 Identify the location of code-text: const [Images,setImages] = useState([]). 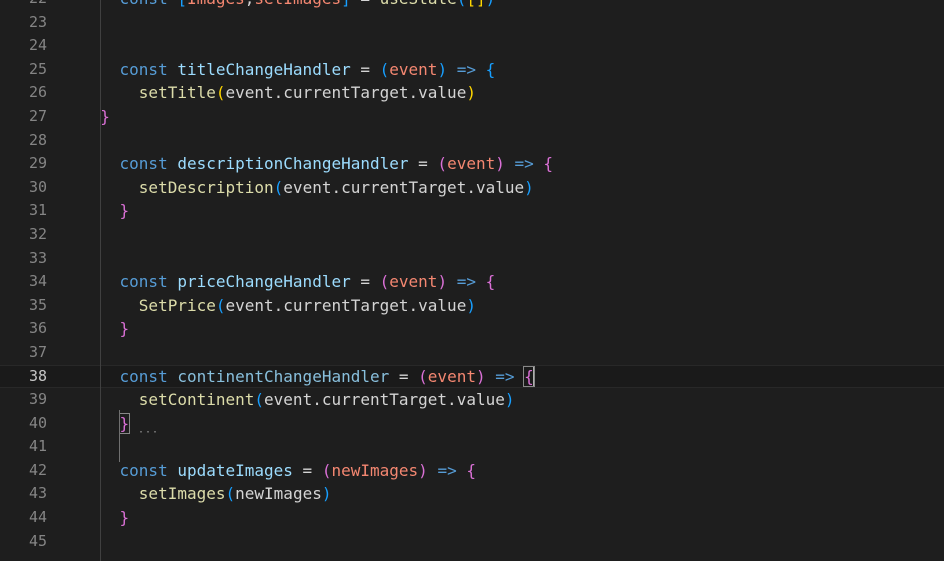
(288, 5).